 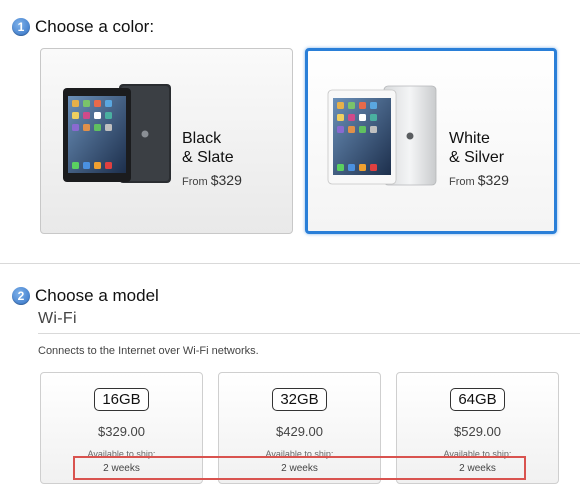 I want to click on color-name: Black & Slate, so click(x=208, y=148).